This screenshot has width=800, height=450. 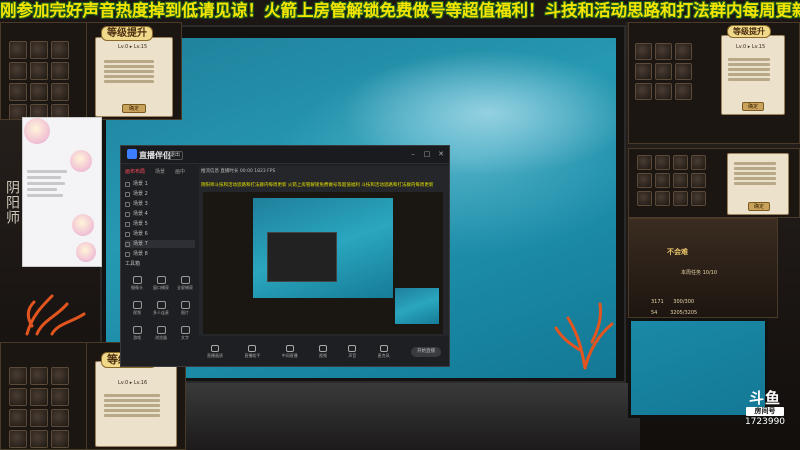 What do you see at coordinates (149, 155) in the screenshot?
I see `app-logo: 直播伴侣` at bounding box center [149, 155].